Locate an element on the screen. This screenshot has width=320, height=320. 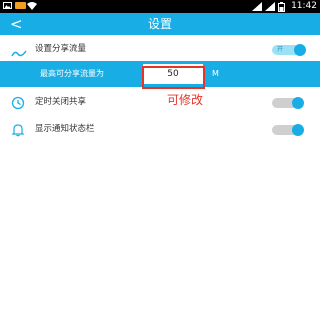
app-notification-icon is located at coordinates (20, 5).